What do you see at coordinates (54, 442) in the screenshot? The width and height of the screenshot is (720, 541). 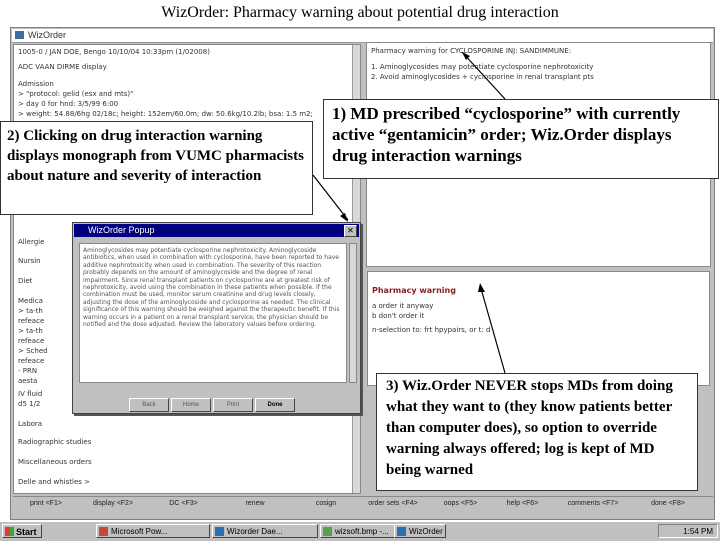 I see `section-radiographic: Radiographic studies` at bounding box center [54, 442].